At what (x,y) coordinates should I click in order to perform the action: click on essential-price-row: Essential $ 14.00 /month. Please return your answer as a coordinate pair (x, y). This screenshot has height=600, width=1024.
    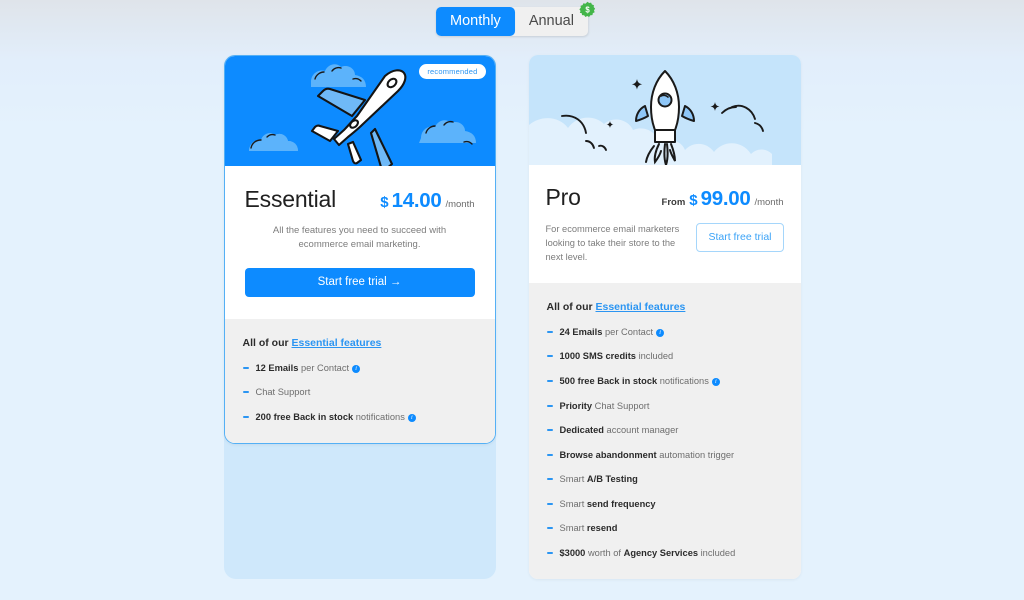
    Looking at the image, I should click on (360, 199).